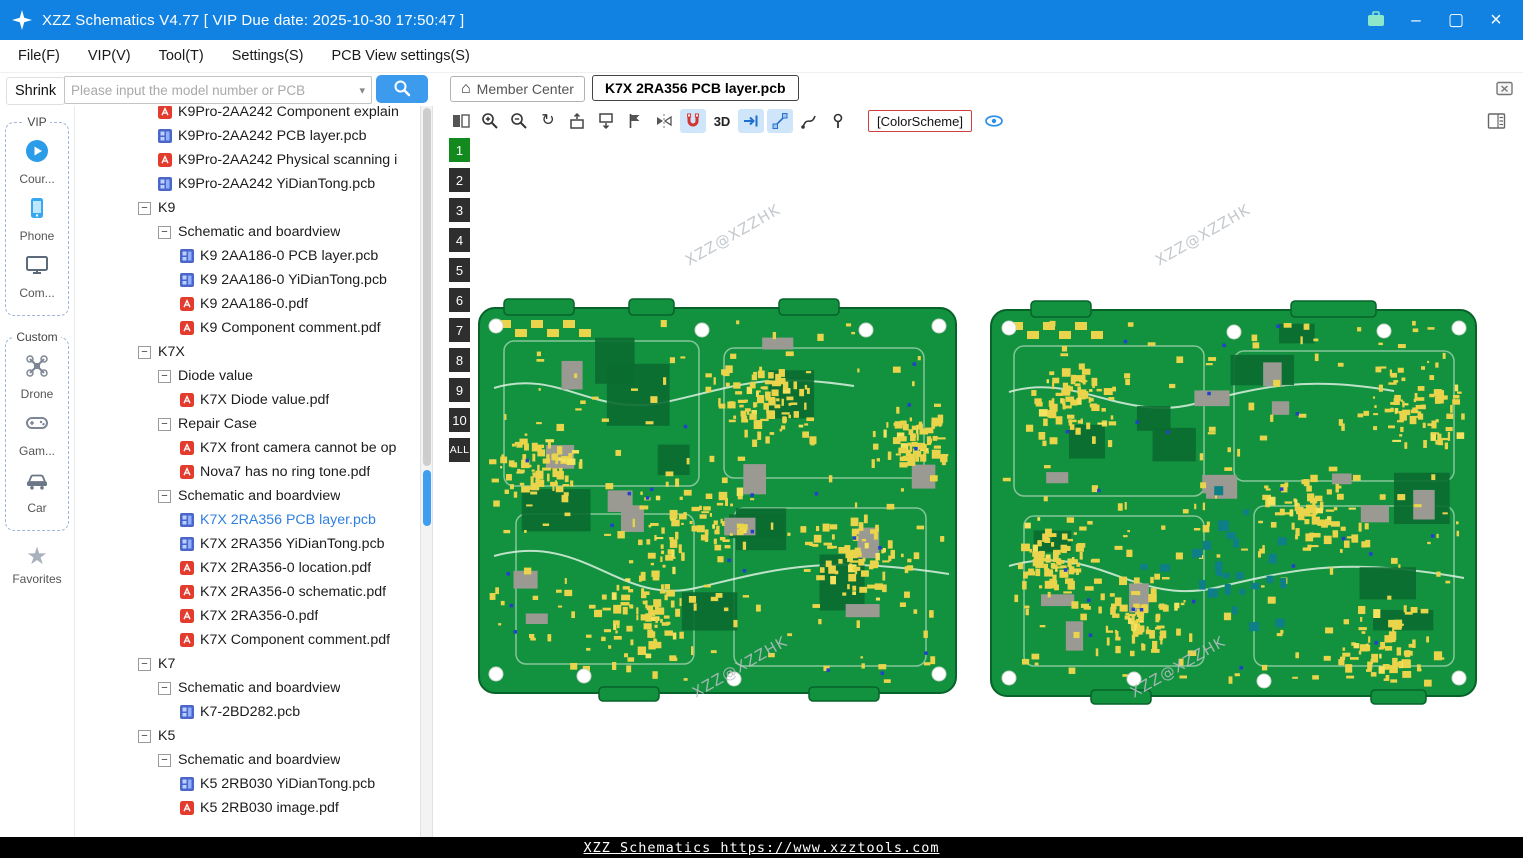 The height and width of the screenshot is (858, 1523). Describe the element at coordinates (490, 121) in the screenshot. I see `zoom-in-icon` at that location.